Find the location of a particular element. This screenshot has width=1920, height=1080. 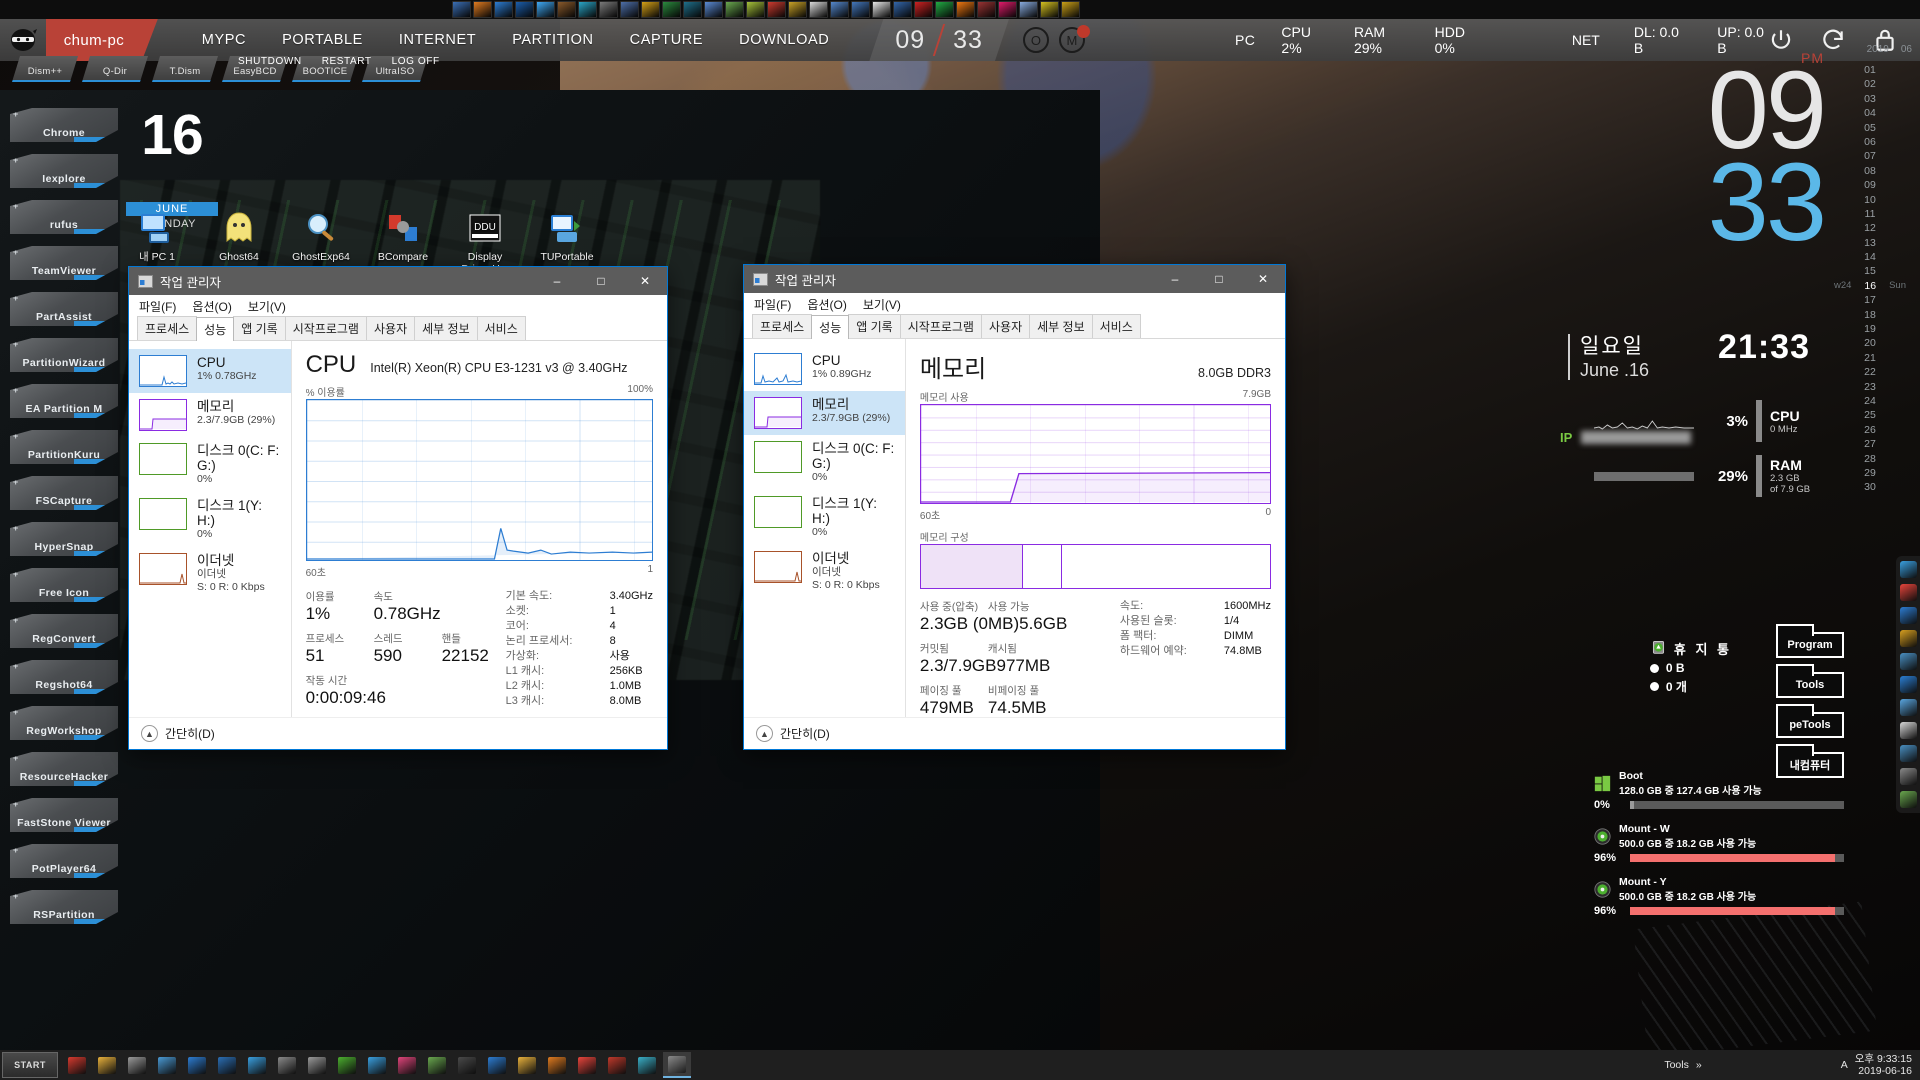

menu-item-mypc: MYPC is located at coordinates (224, 40).